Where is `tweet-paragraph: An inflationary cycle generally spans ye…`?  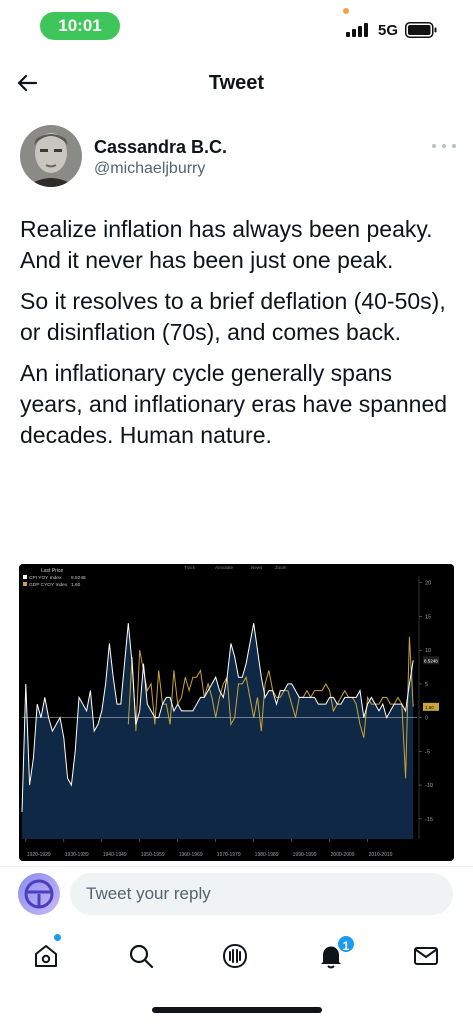
tweet-paragraph: An inflationary cycle generally spans ye… is located at coordinates (234, 404).